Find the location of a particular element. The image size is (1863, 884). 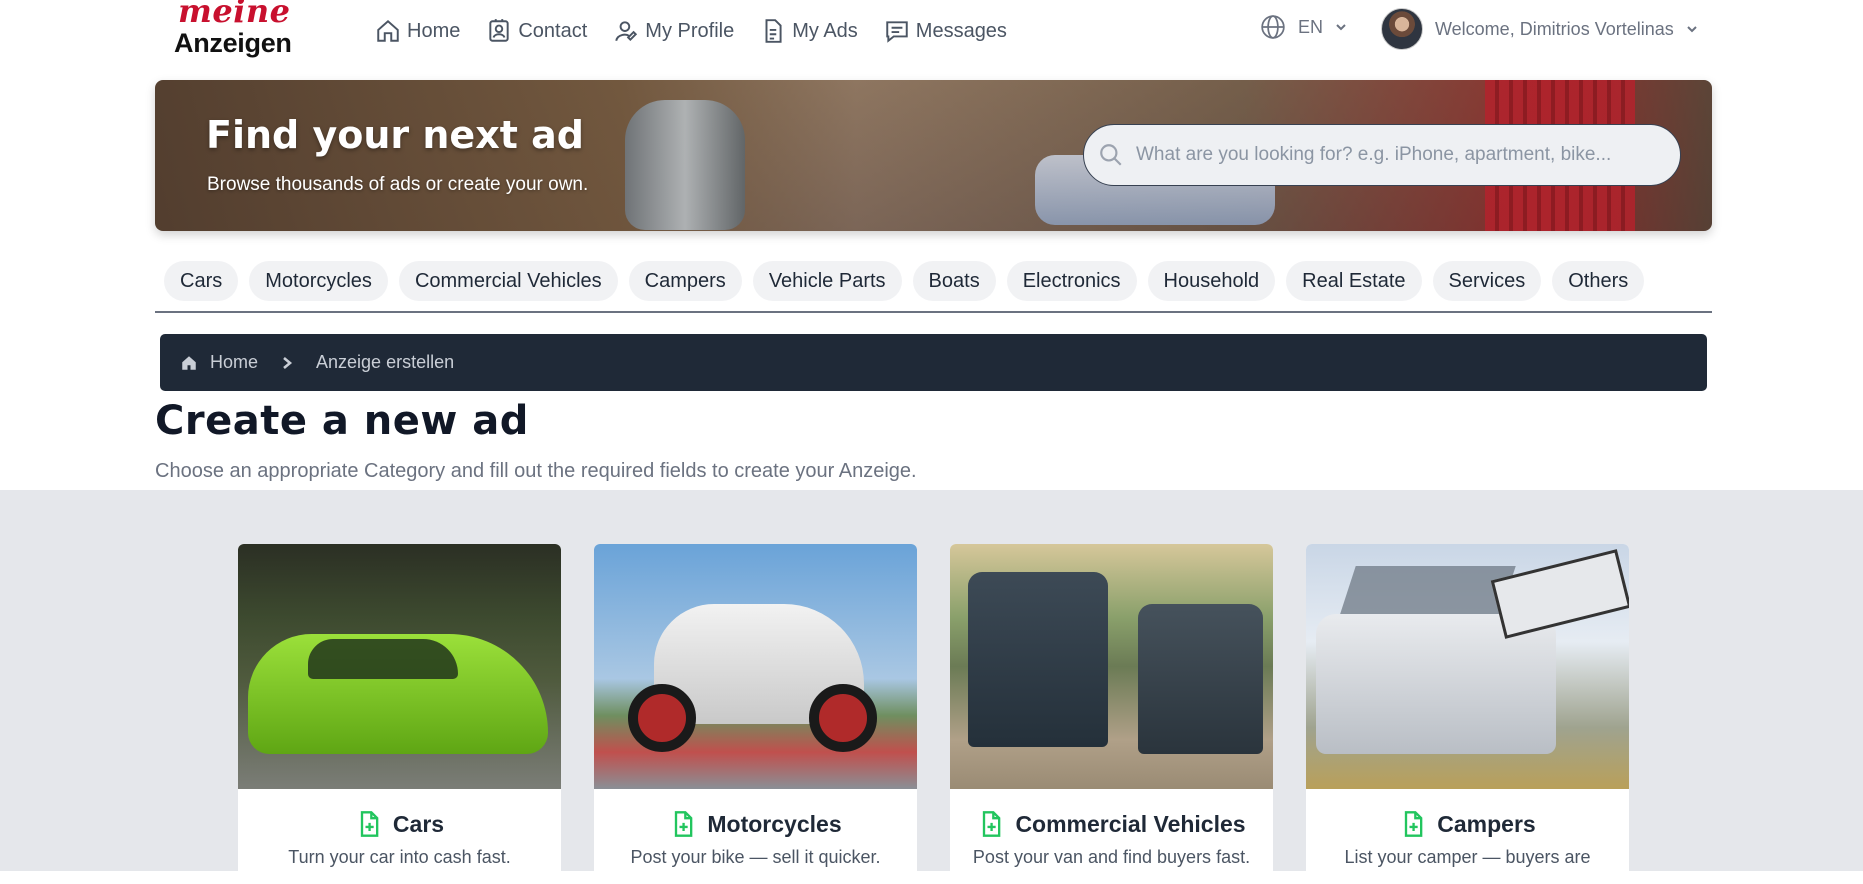

card-title: Motorcycles is located at coordinates (774, 823).